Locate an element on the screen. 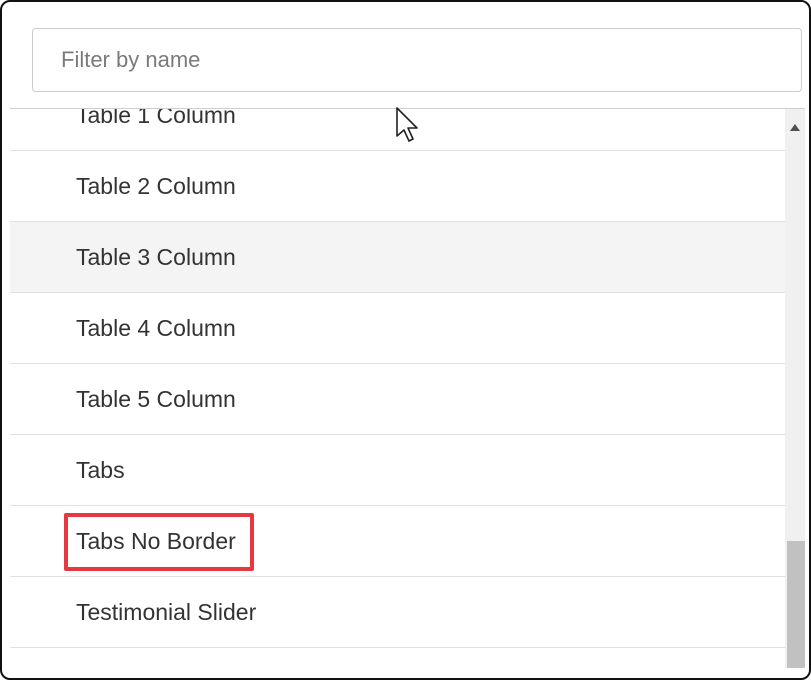 This screenshot has height=680, width=811. list-item-label: Table 4 Column is located at coordinates (156, 327).